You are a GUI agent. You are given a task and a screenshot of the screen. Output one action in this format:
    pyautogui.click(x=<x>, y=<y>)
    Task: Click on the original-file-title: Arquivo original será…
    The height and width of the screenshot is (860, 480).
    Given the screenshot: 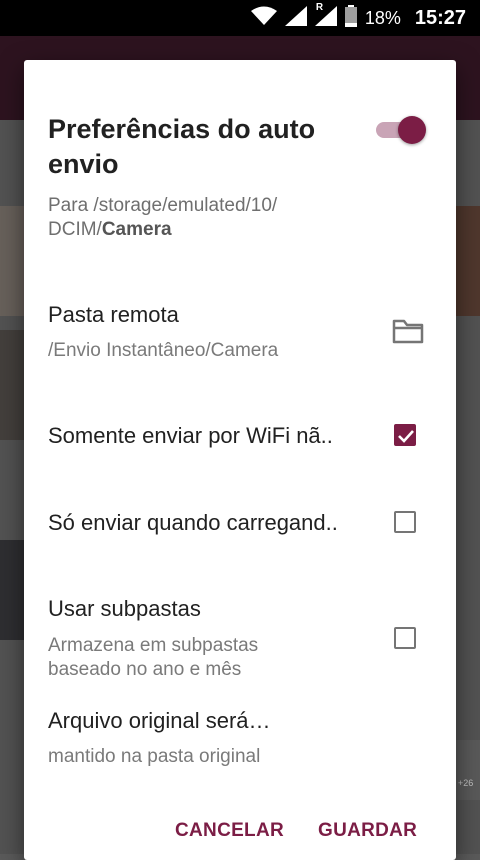 What is the action you would take?
    pyautogui.click(x=159, y=720)
    